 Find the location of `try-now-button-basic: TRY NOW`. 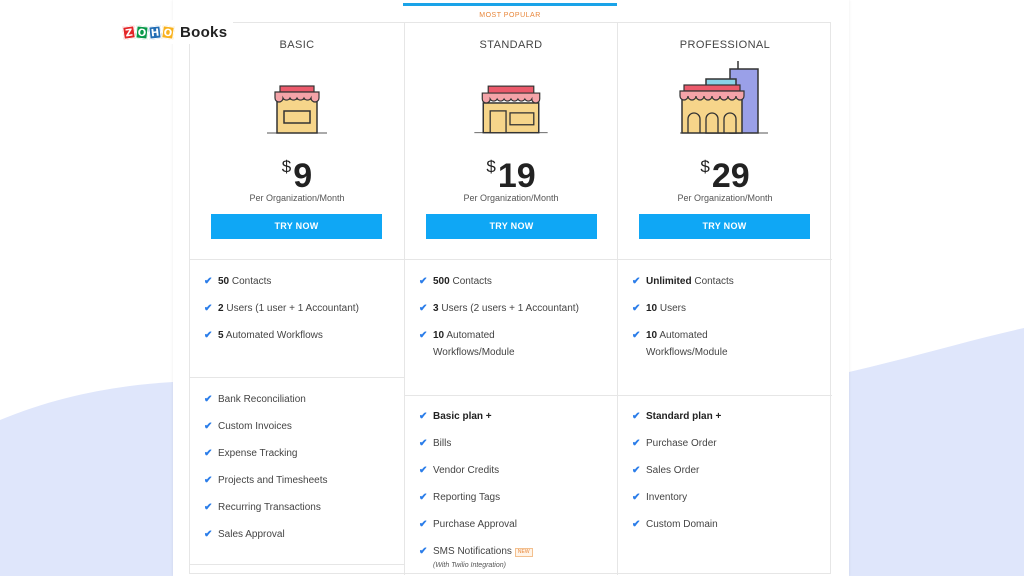

try-now-button-basic: TRY NOW is located at coordinates (296, 226).